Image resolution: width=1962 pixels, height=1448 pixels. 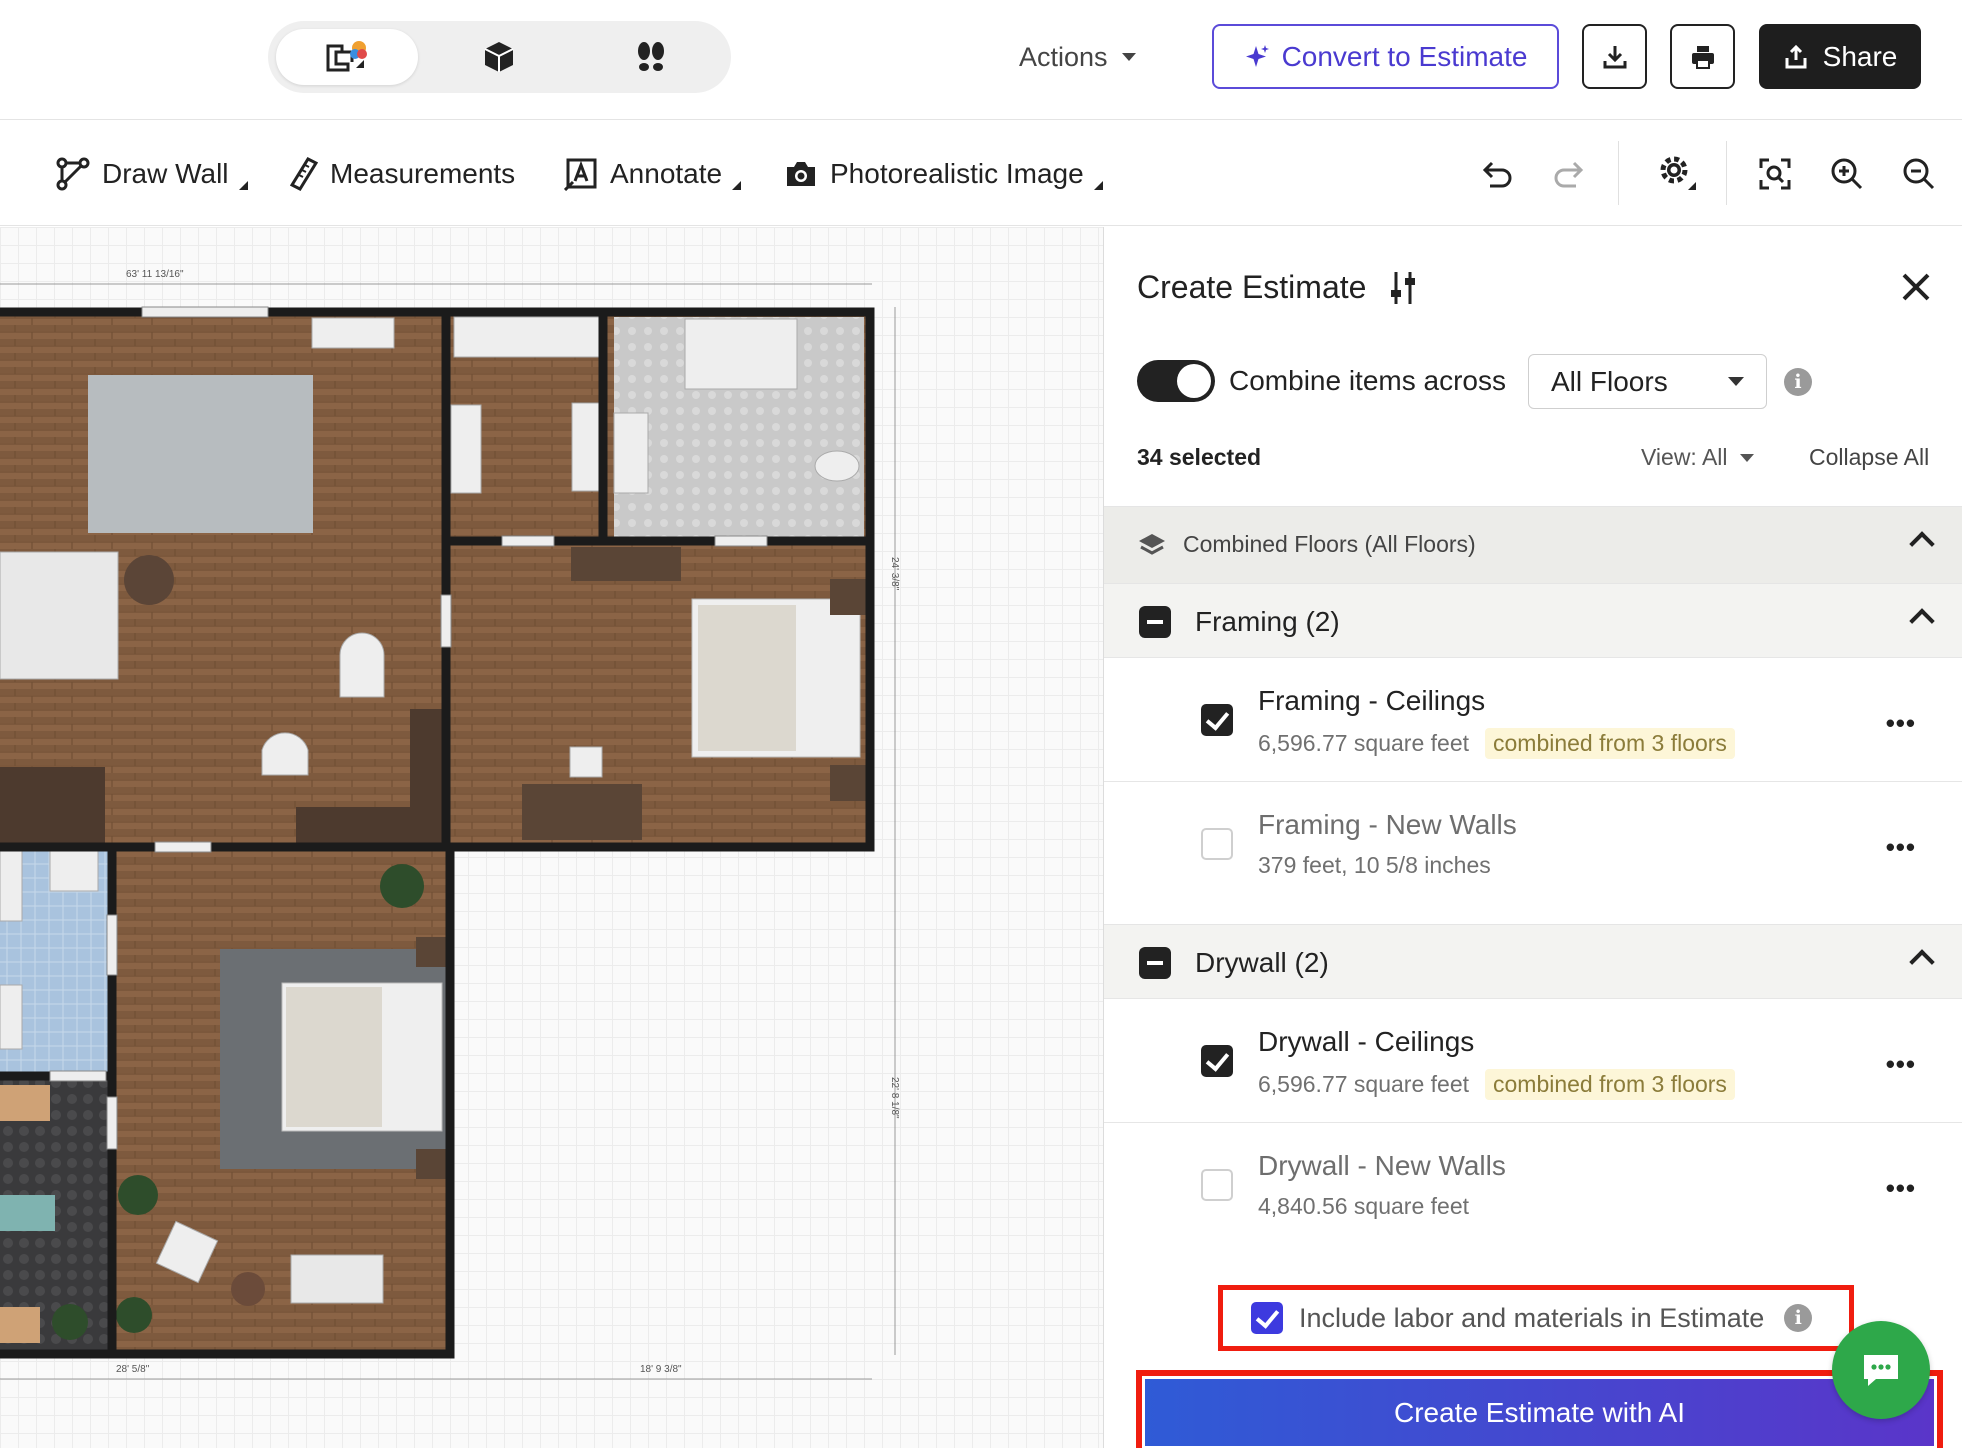 What do you see at coordinates (1533, 620) in the screenshot?
I see `group-header-framing: Framing (2)` at bounding box center [1533, 620].